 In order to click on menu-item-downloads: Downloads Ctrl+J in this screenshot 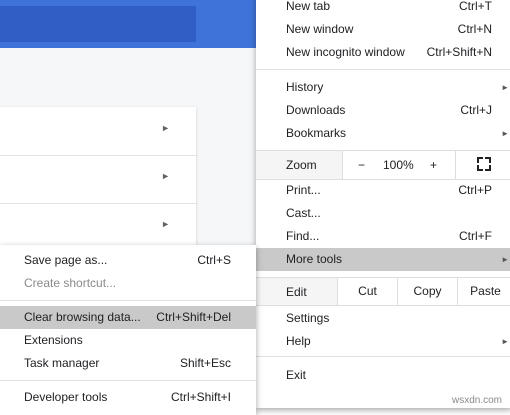, I will do `click(383, 110)`.